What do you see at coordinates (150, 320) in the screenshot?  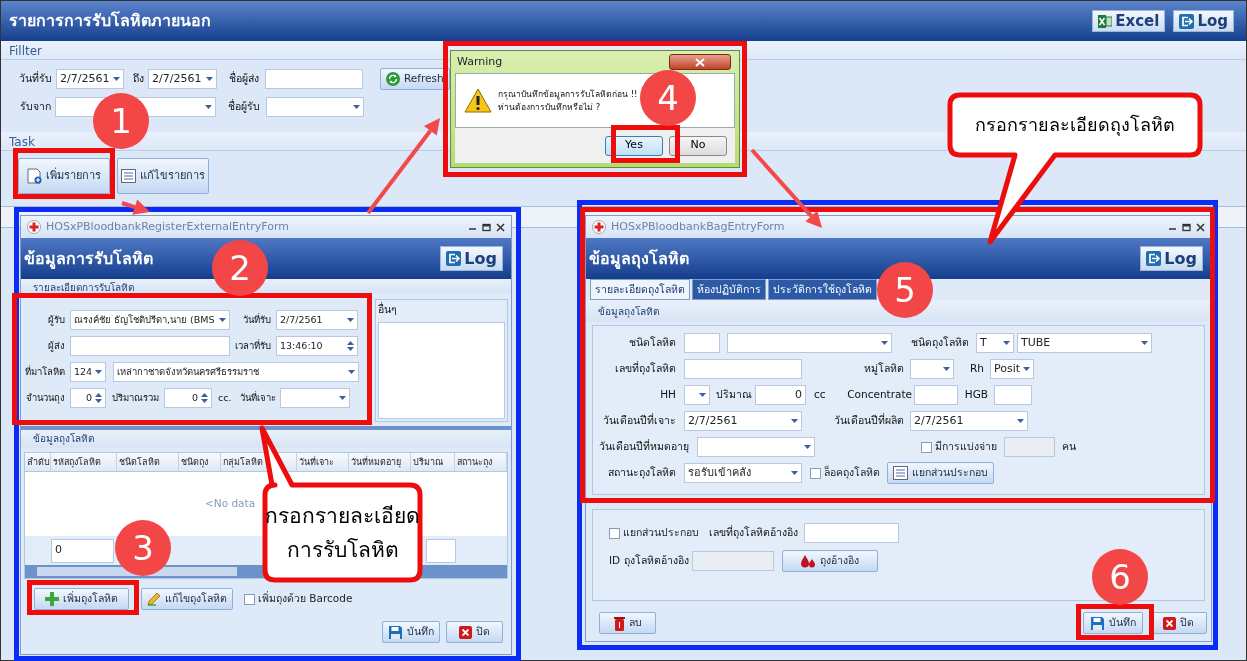 I see `dropdown: ณรงค์ชัย ธัญโชติปรีดา,นาย (BMS` at bounding box center [150, 320].